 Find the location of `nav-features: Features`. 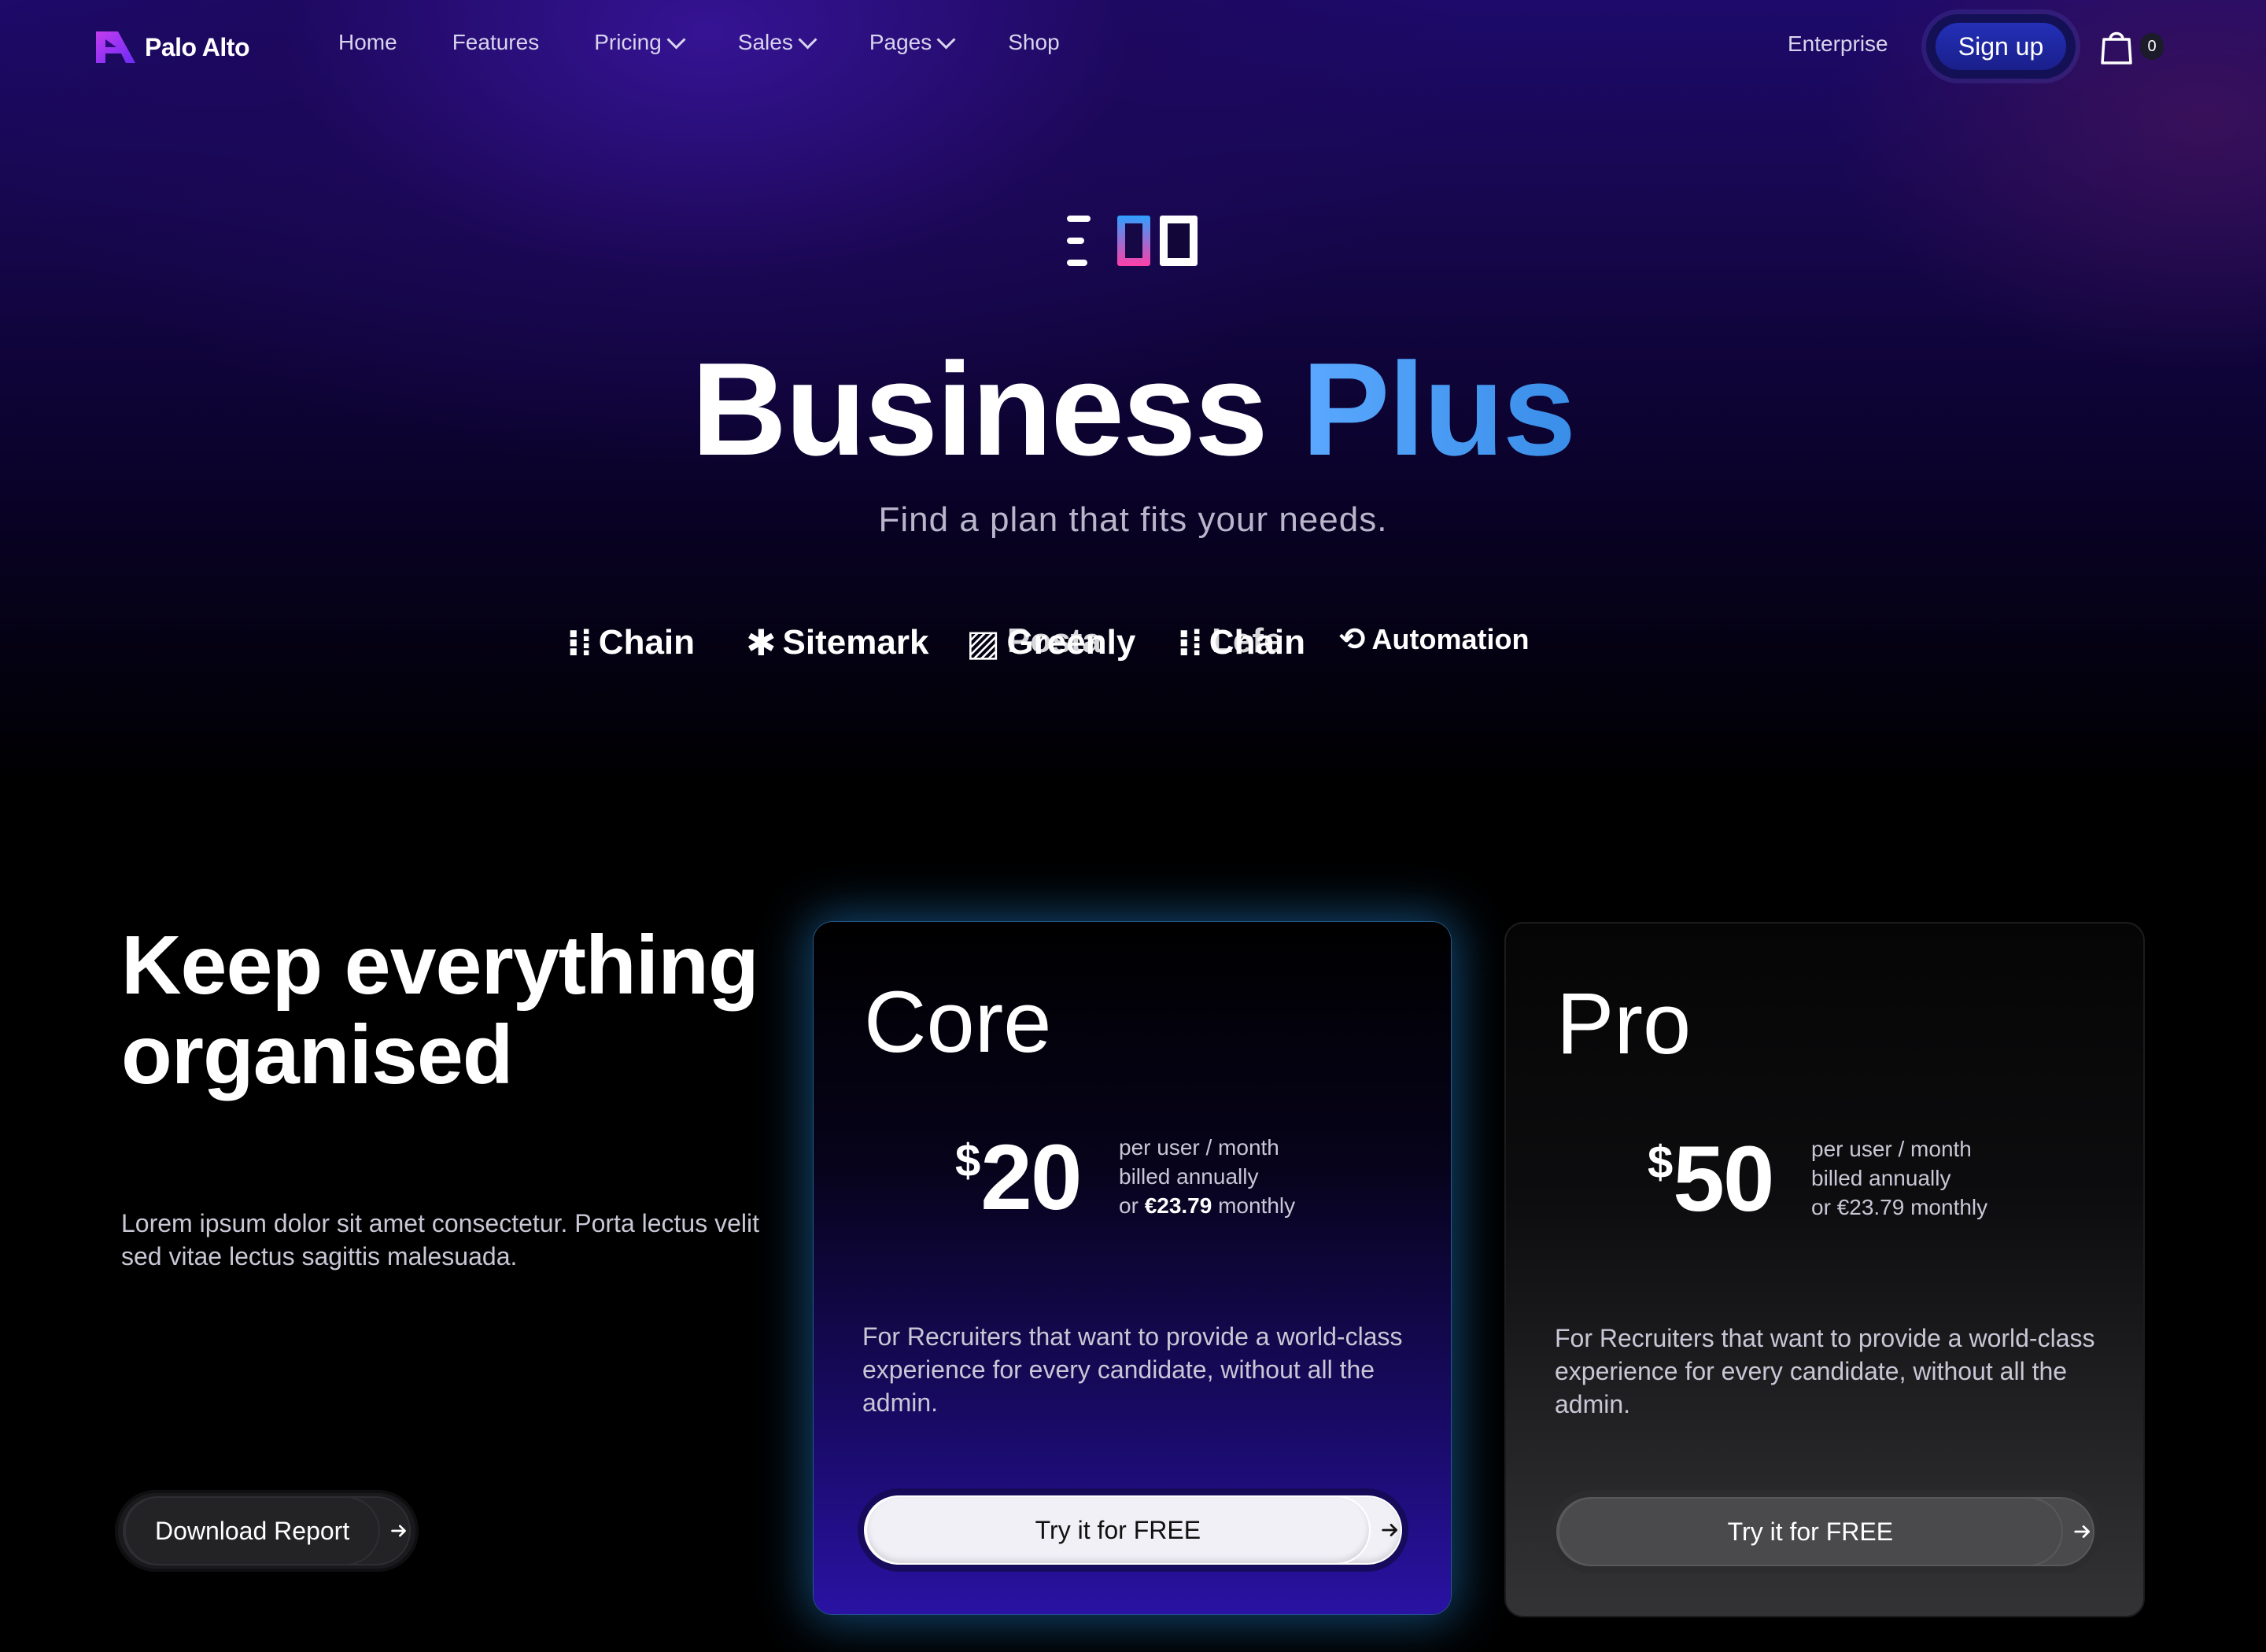

nav-features: Features is located at coordinates (496, 42).